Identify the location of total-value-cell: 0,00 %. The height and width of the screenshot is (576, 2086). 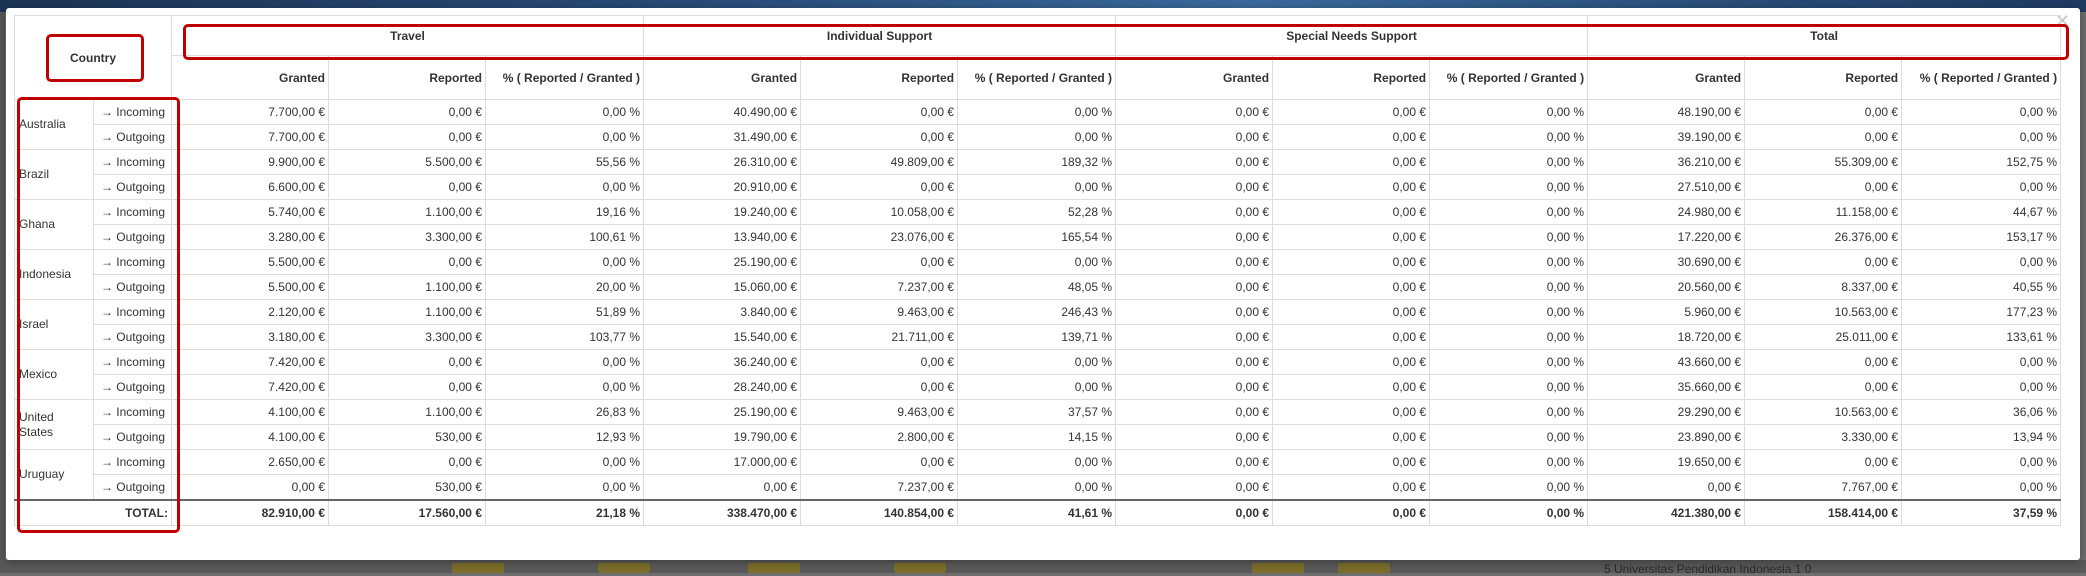
(1509, 512).